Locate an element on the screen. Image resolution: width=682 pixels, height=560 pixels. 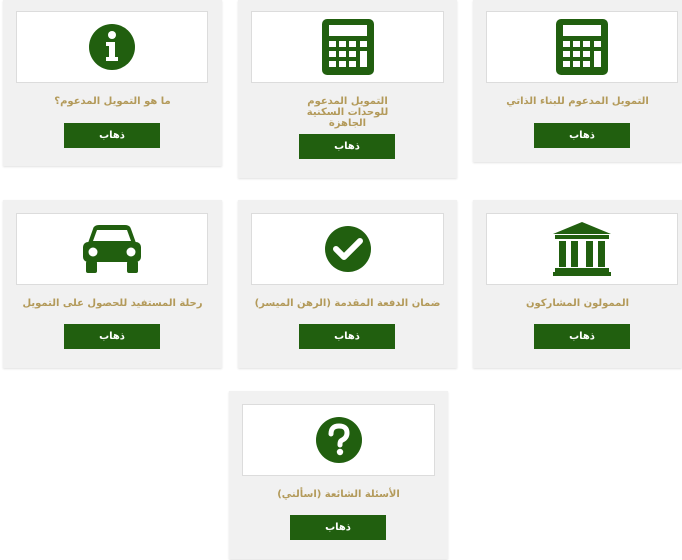
card-title: التمويل المدعوم للوحدات السكنية الجاهزة is located at coordinates (347, 112).